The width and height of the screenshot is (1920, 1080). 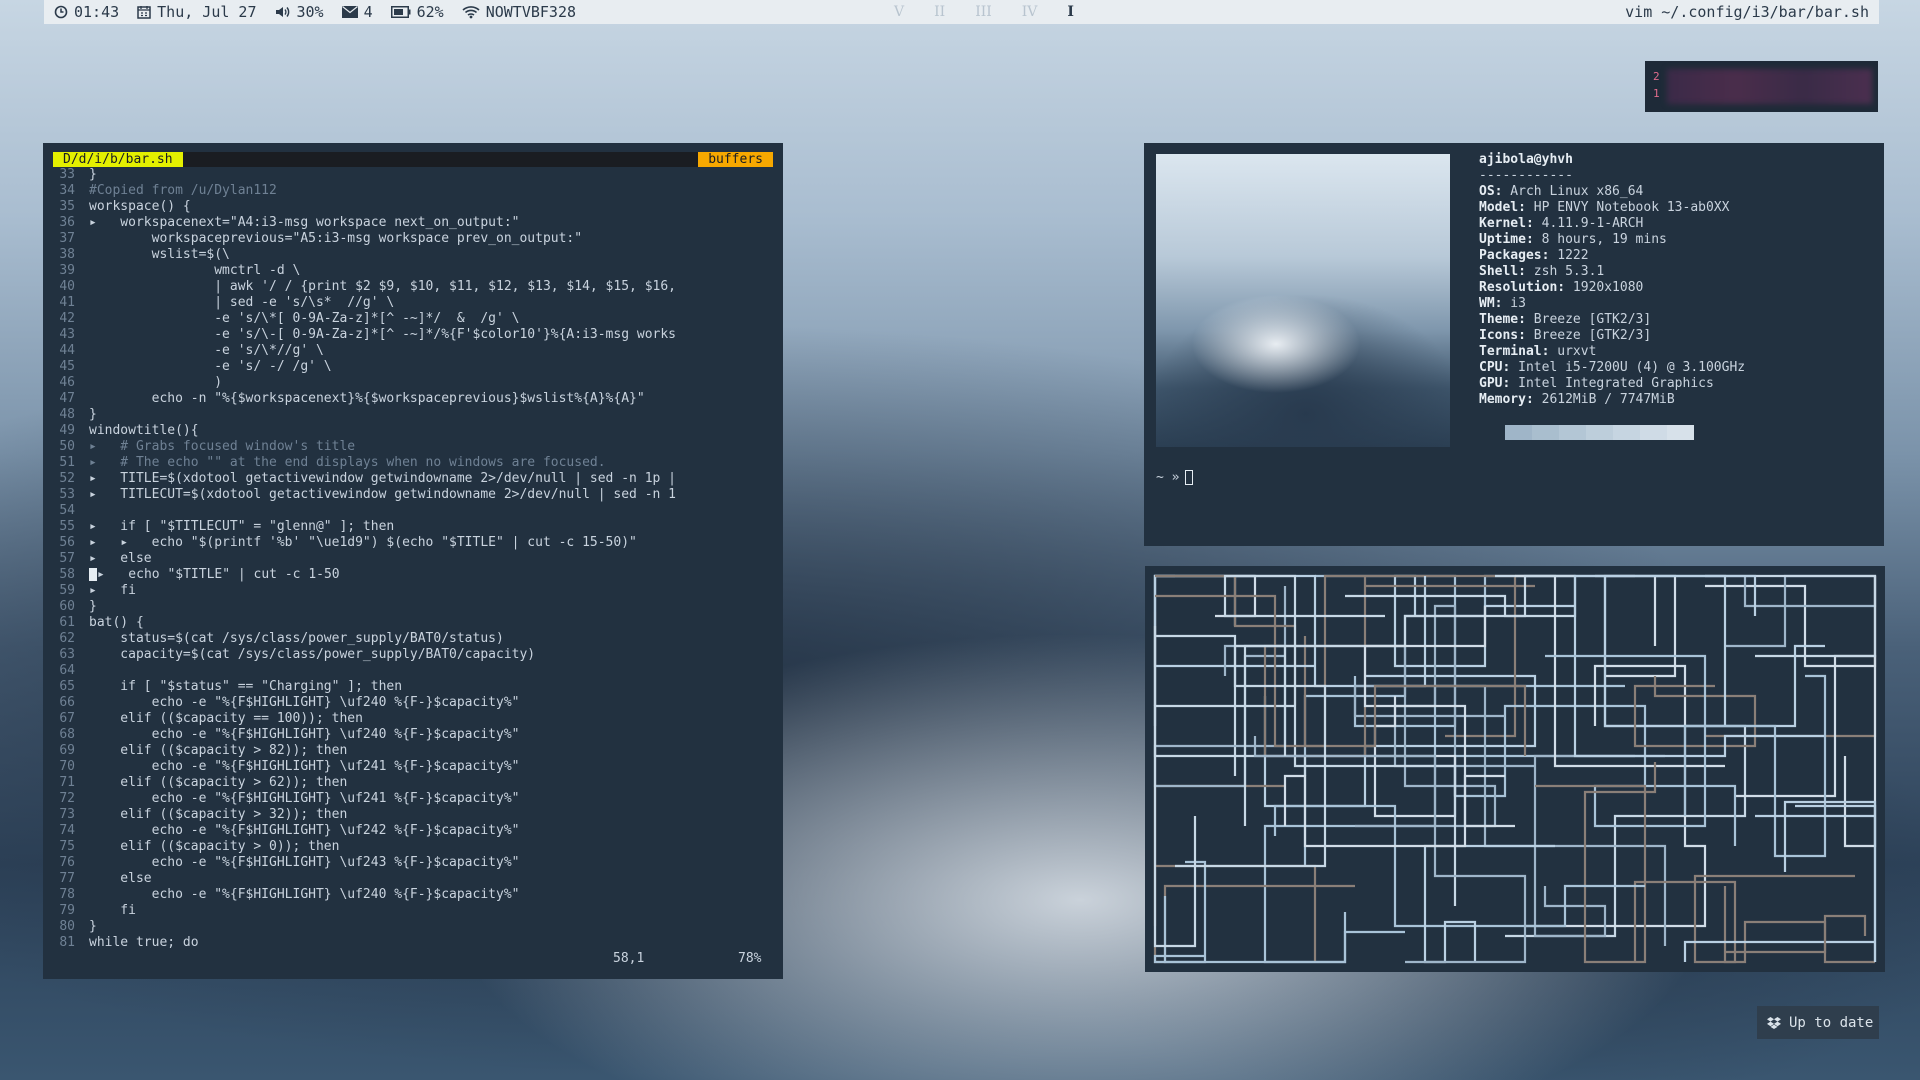 What do you see at coordinates (414, 575) in the screenshot?
I see `code-line: 58 ▸ echo "$TITLE" | cut -c 1-50` at bounding box center [414, 575].